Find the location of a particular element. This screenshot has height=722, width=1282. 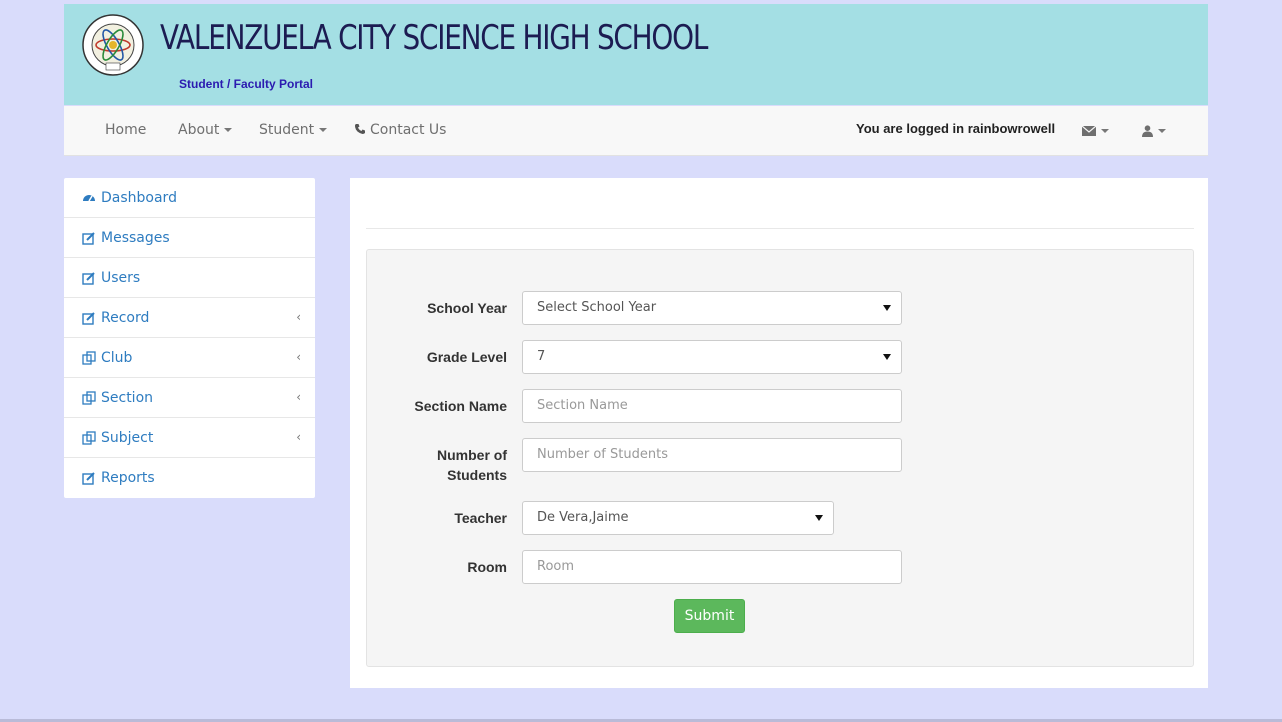

school-year-label: School Year is located at coordinates (467, 308).